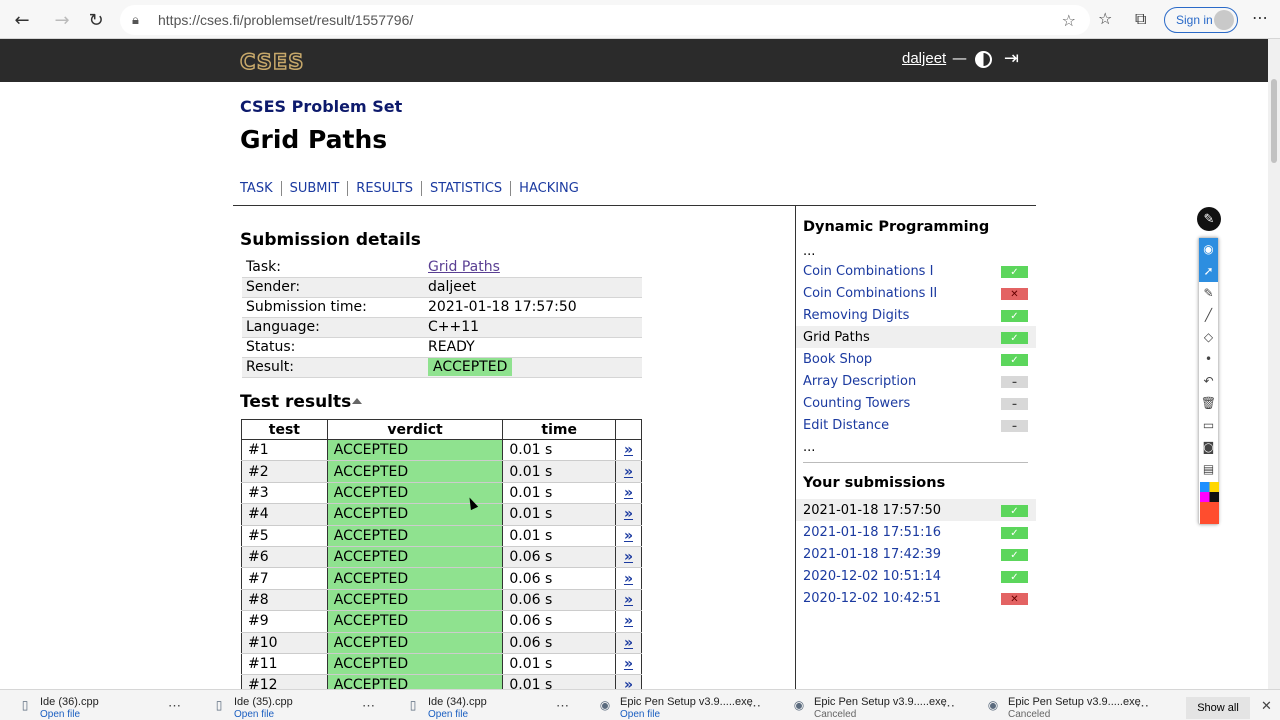  What do you see at coordinates (859, 381) in the screenshot?
I see `problem-link: Array Description` at bounding box center [859, 381].